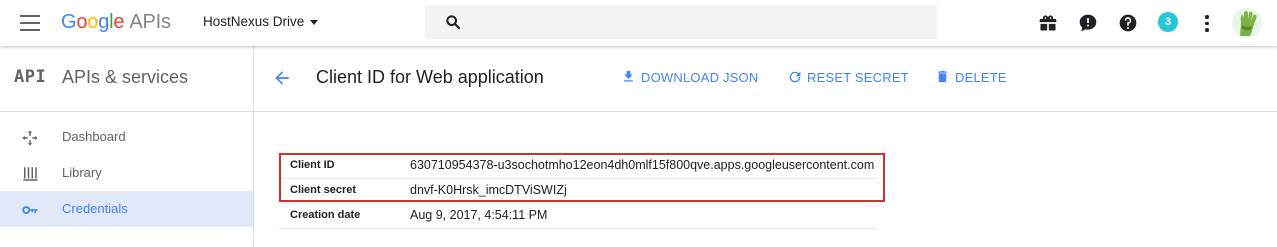 The height and width of the screenshot is (247, 1277). I want to click on creation-date-value: Aug 9, 2017, 4:54:11 PM, so click(479, 215).